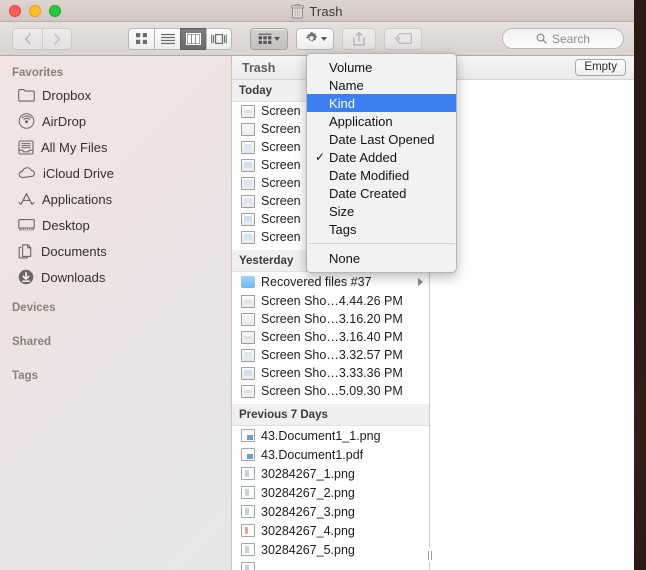 The height and width of the screenshot is (570, 646). What do you see at coordinates (77, 199) in the screenshot?
I see `sidebar-item-label: Applications` at bounding box center [77, 199].